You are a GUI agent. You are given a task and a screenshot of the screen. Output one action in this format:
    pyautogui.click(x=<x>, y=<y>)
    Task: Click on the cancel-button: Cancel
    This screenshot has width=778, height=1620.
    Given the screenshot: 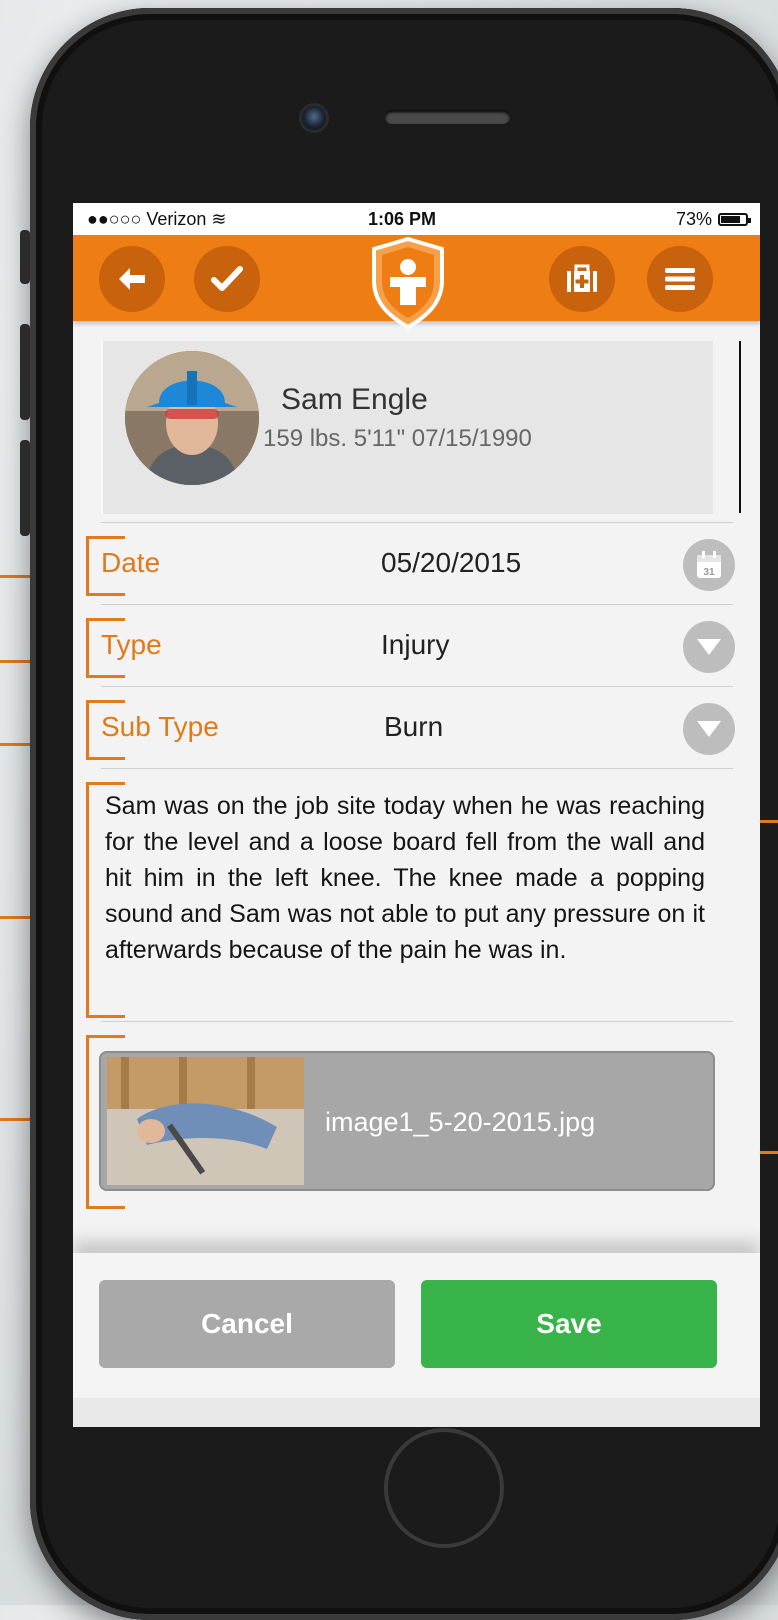 What is the action you would take?
    pyautogui.click(x=247, y=1324)
    